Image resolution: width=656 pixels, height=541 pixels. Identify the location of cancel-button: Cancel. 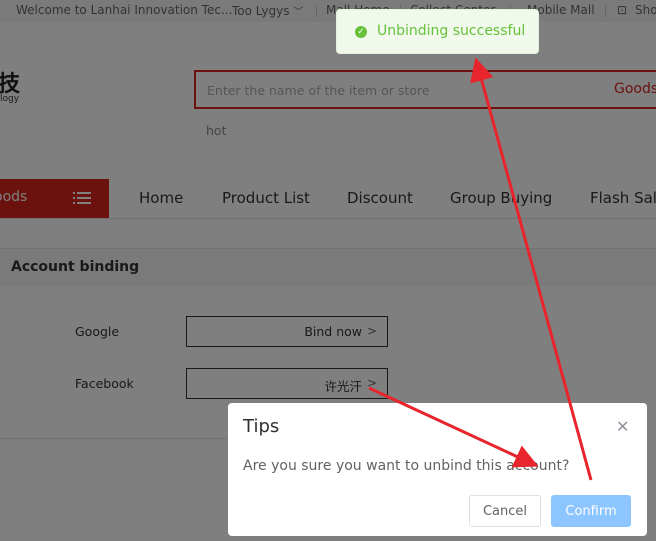
(505, 511).